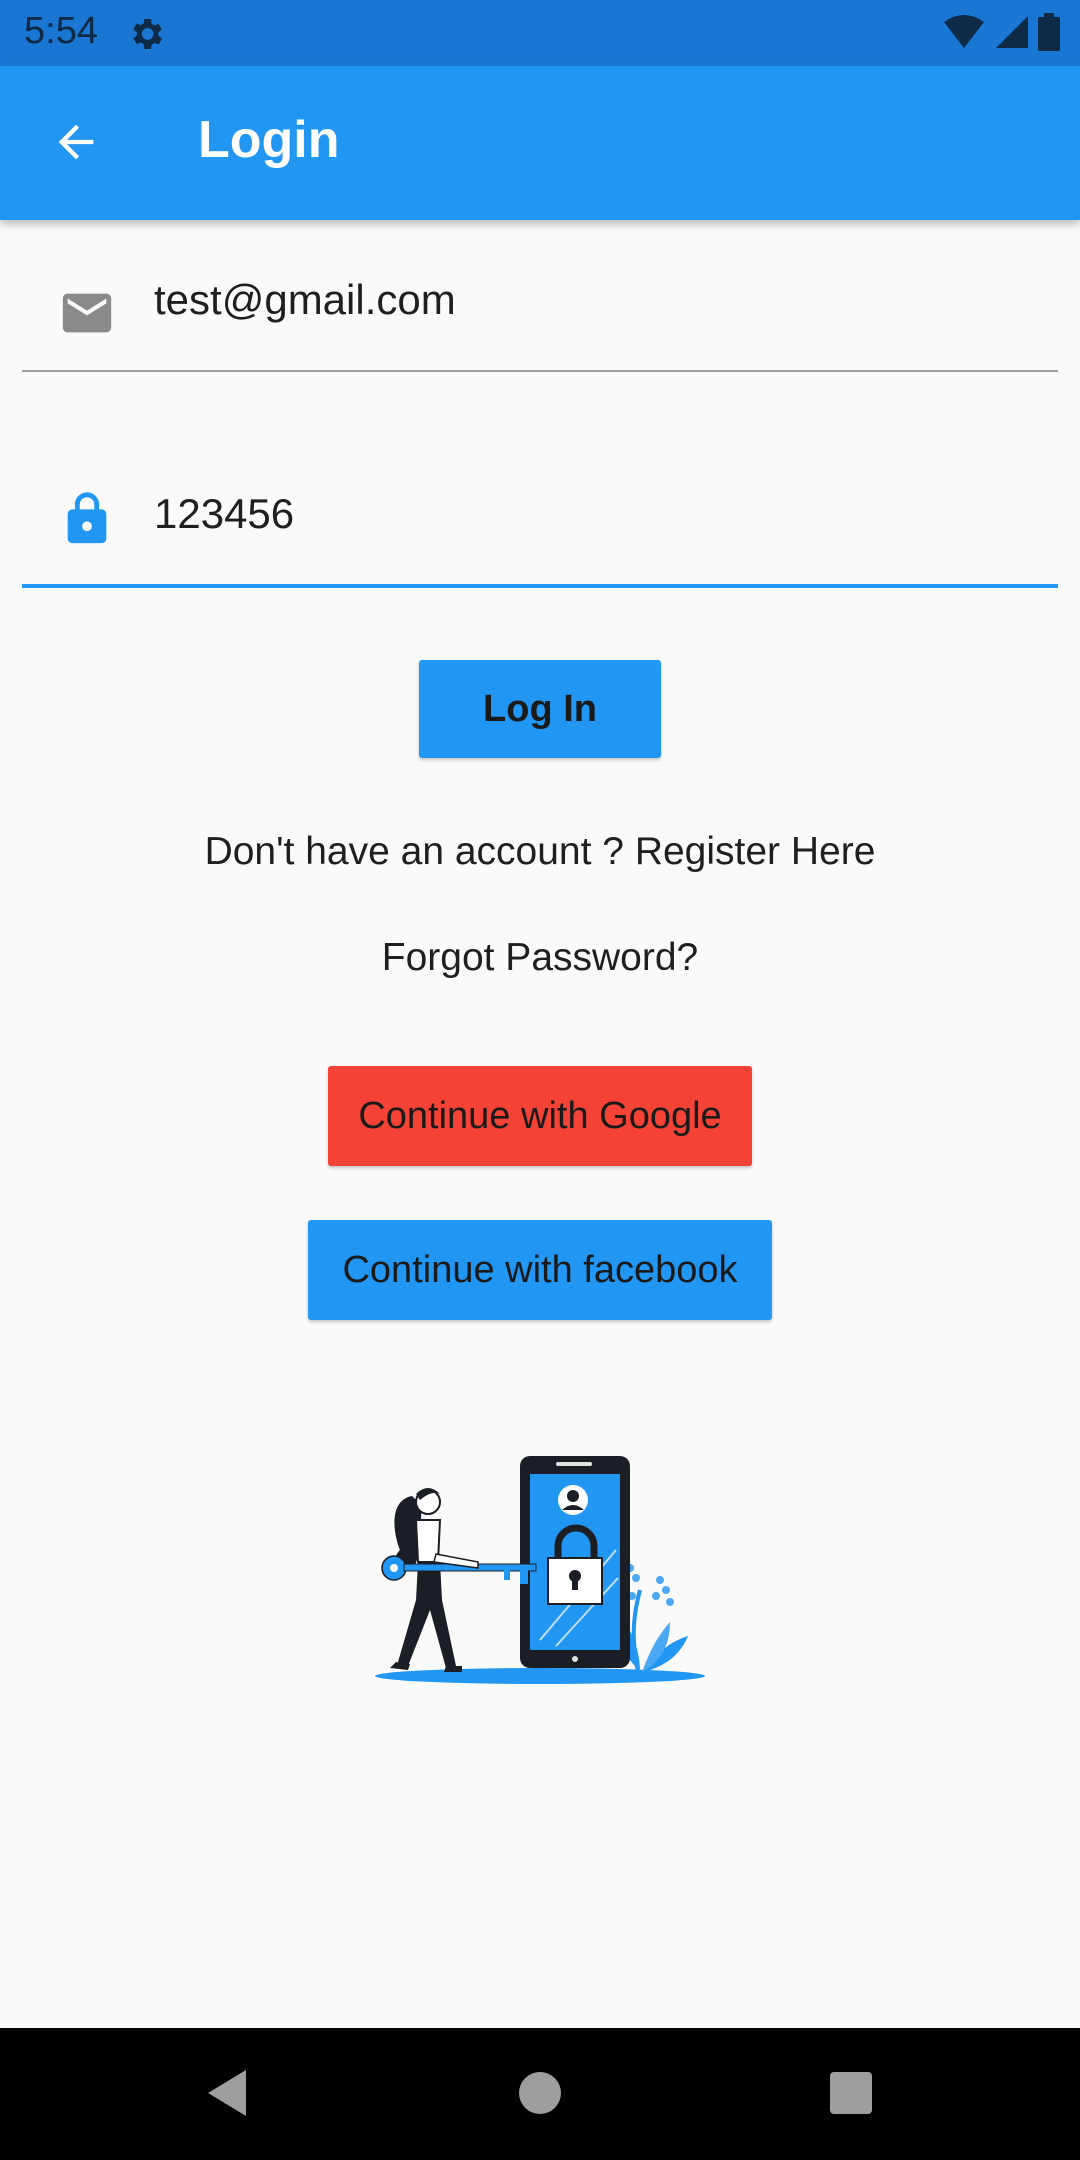 This screenshot has height=2160, width=1080. Describe the element at coordinates (540, 371) in the screenshot. I see `email-underline` at that location.